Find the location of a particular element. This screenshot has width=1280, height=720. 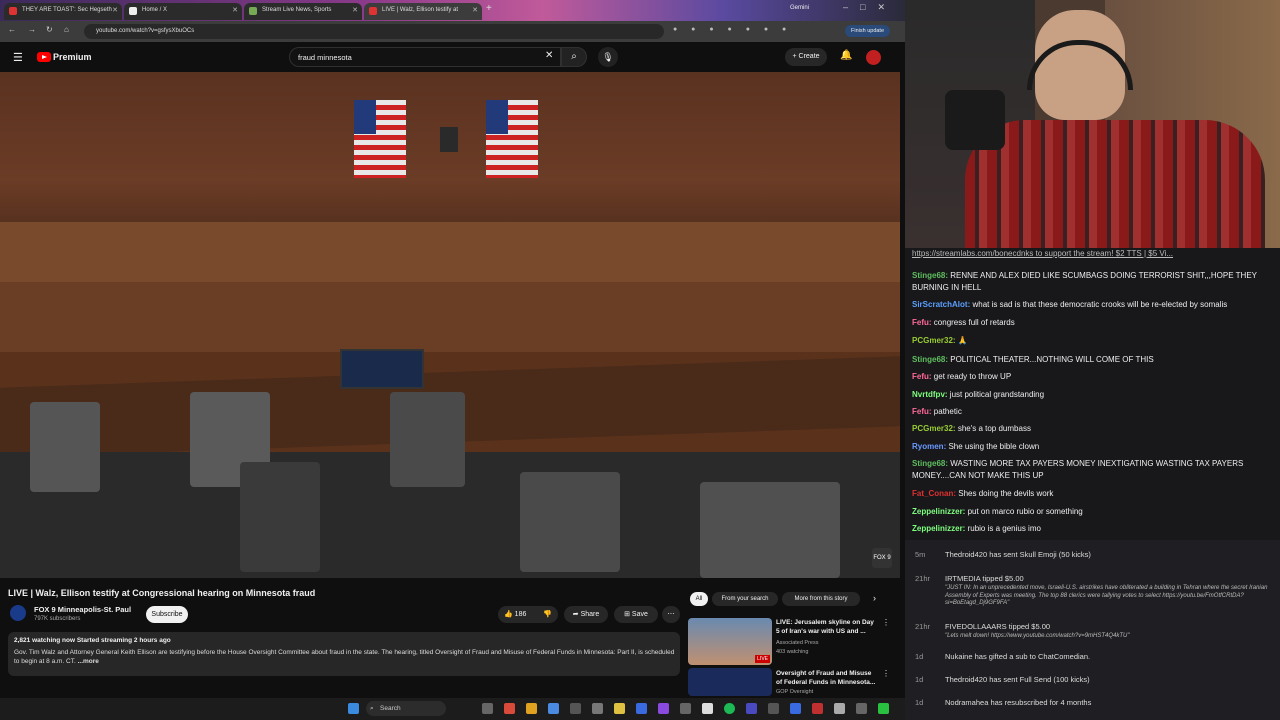

more-link: ...more is located at coordinates (88, 661).